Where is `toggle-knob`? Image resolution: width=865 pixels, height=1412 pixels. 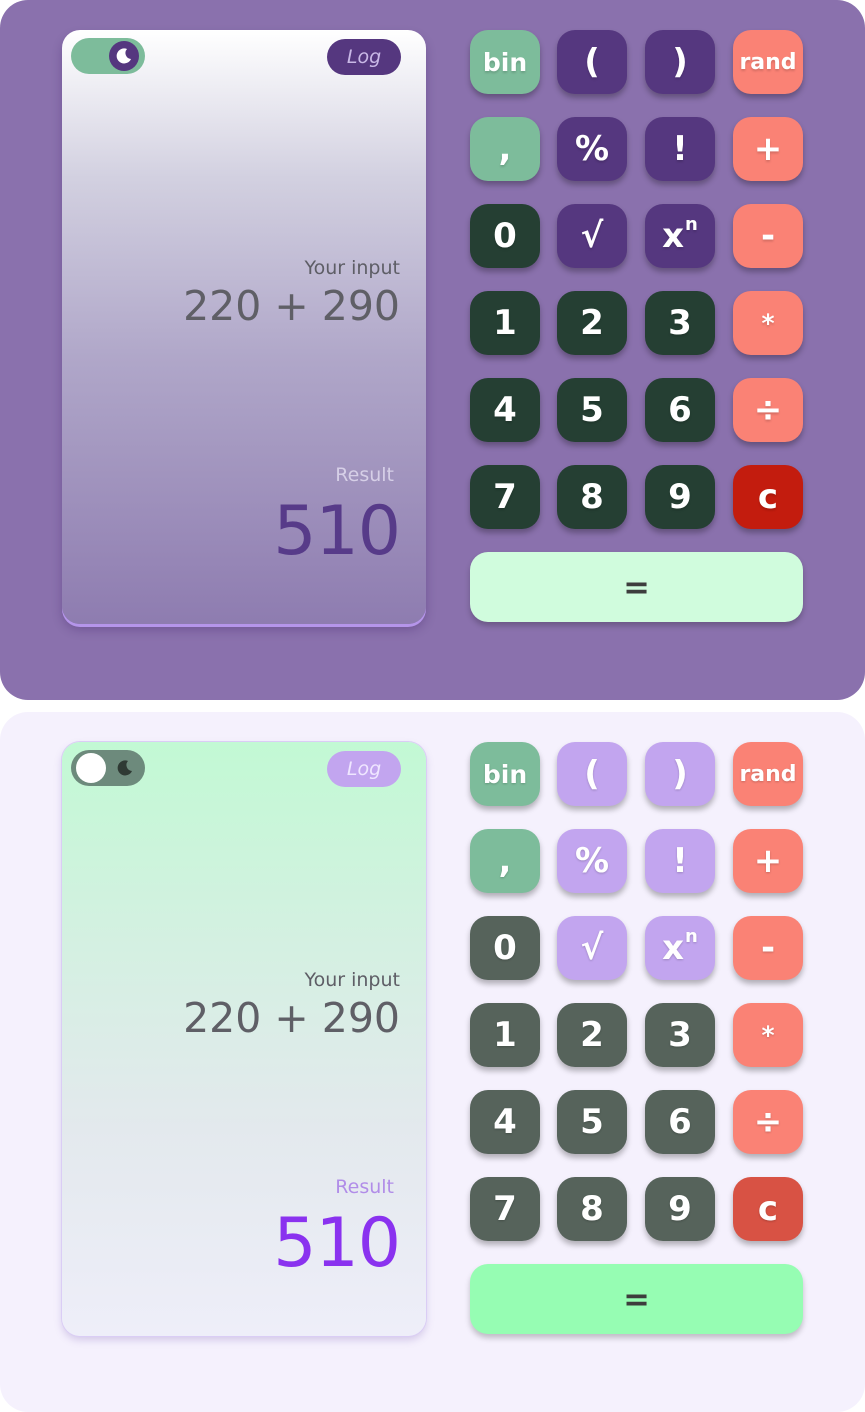 toggle-knob is located at coordinates (91, 768).